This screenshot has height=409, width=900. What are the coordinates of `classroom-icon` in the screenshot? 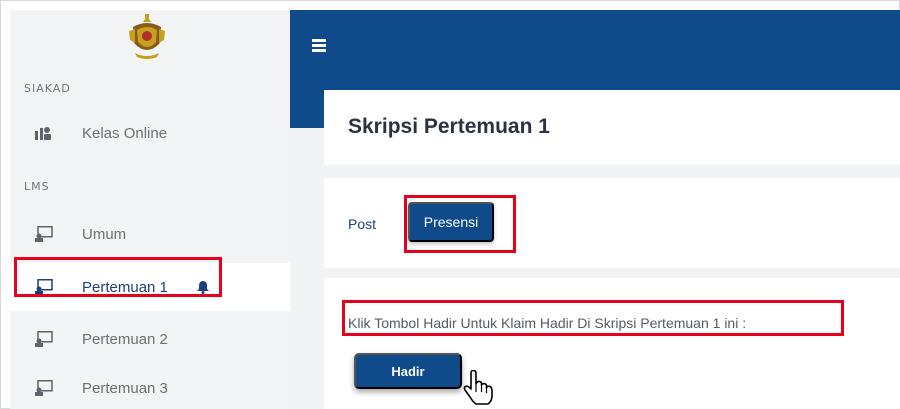 It's located at (43, 133).